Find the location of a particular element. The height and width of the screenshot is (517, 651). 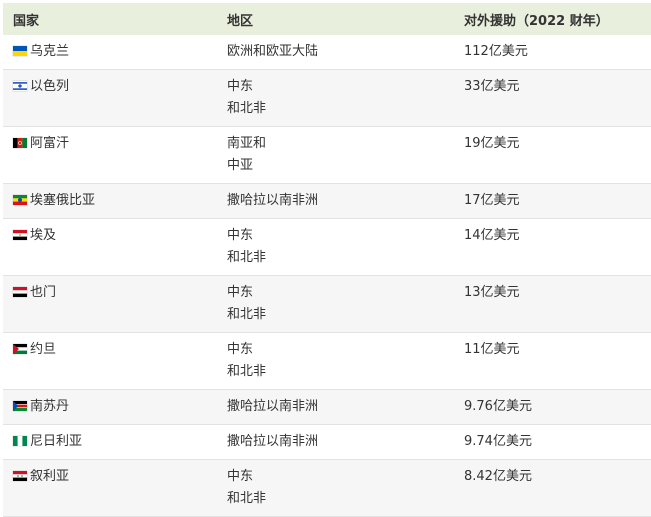

region-cell: 欧洲和欧亚大陆 is located at coordinates (336, 52).